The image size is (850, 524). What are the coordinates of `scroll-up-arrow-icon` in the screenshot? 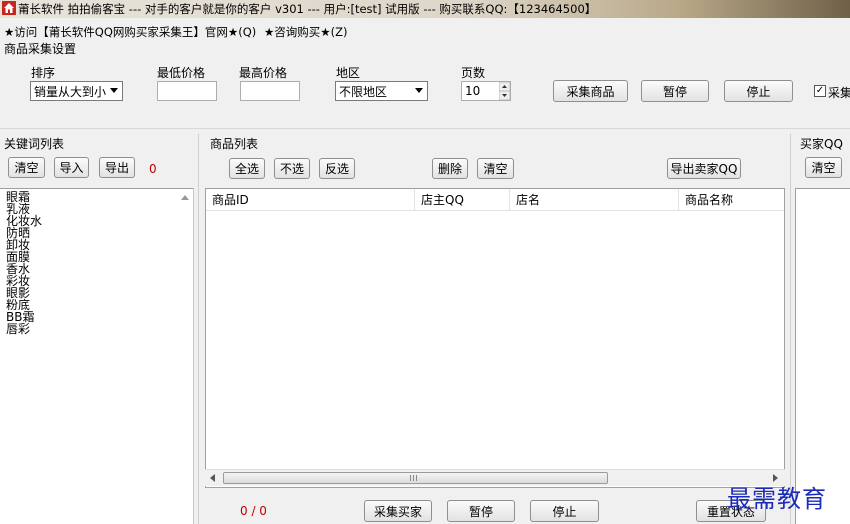 It's located at (185, 197).